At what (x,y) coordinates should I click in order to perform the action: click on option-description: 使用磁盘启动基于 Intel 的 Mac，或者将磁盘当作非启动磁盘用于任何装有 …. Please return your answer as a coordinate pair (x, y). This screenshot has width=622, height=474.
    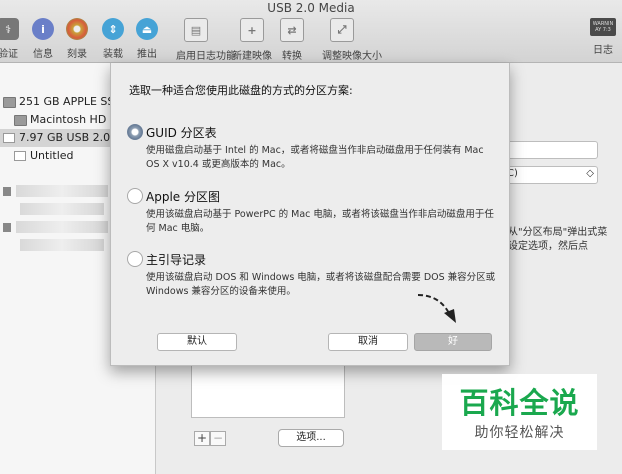
    Looking at the image, I should click on (315, 157).